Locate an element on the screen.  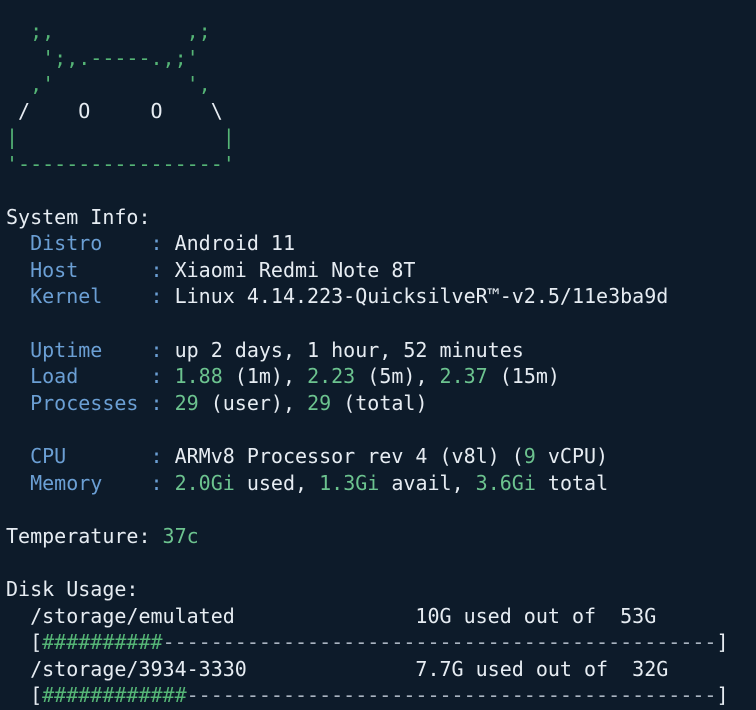
processes-user-value: 29 is located at coordinates (186, 402).